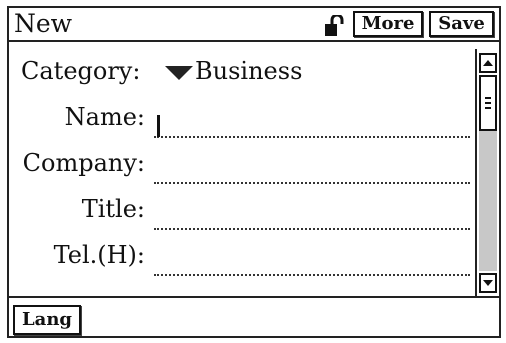  What do you see at coordinates (312, 217) in the screenshot?
I see `title-field` at bounding box center [312, 217].